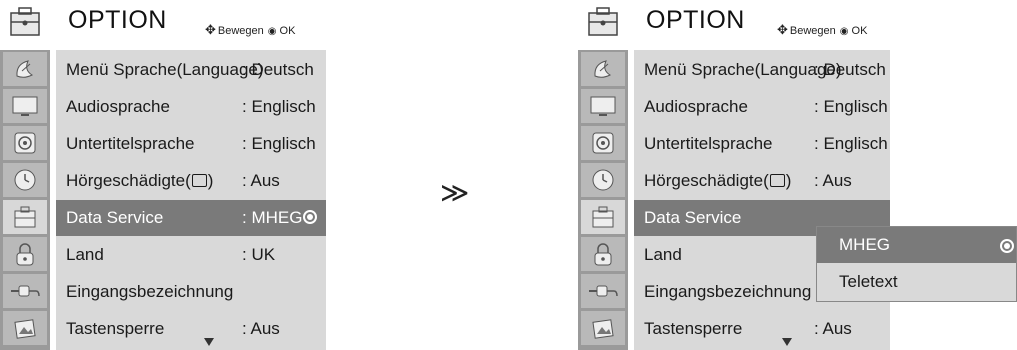 Image resolution: width=1017 pixels, height=350 pixels. Describe the element at coordinates (868, 281) in the screenshot. I see `option-label: Teletext` at that location.